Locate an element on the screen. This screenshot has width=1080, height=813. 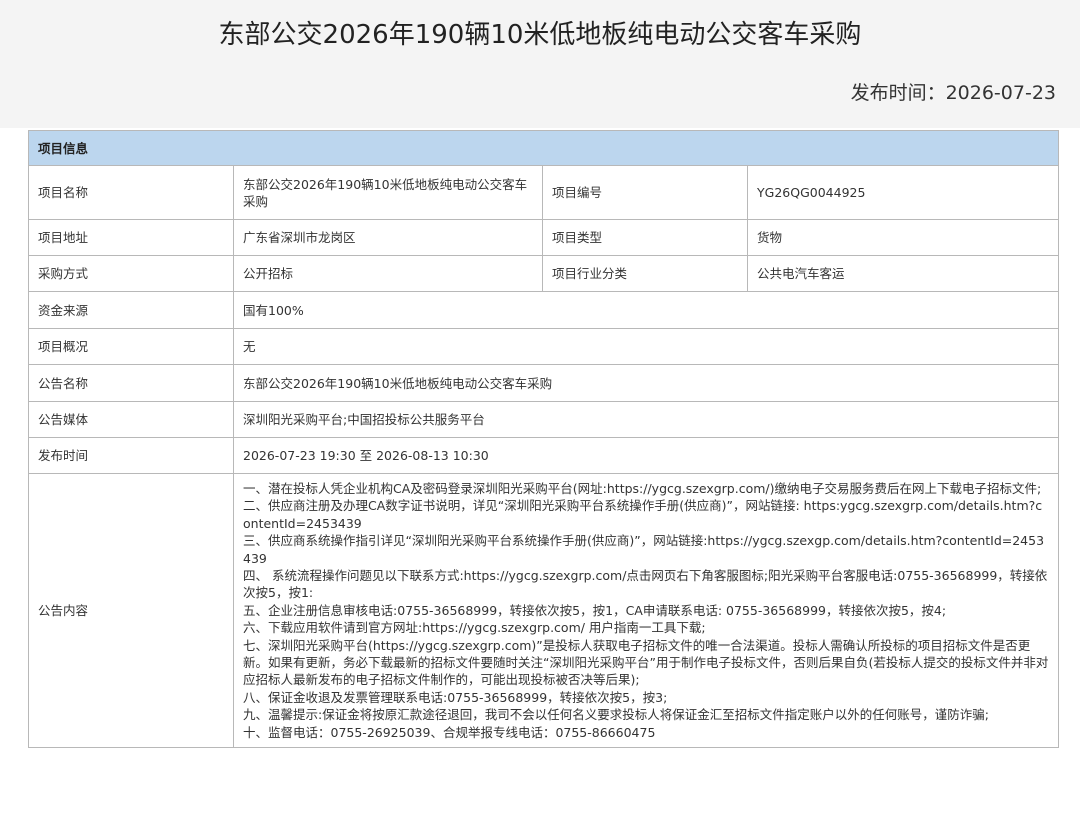
table-row: 资金来源 国有100% is located at coordinates (544, 310).